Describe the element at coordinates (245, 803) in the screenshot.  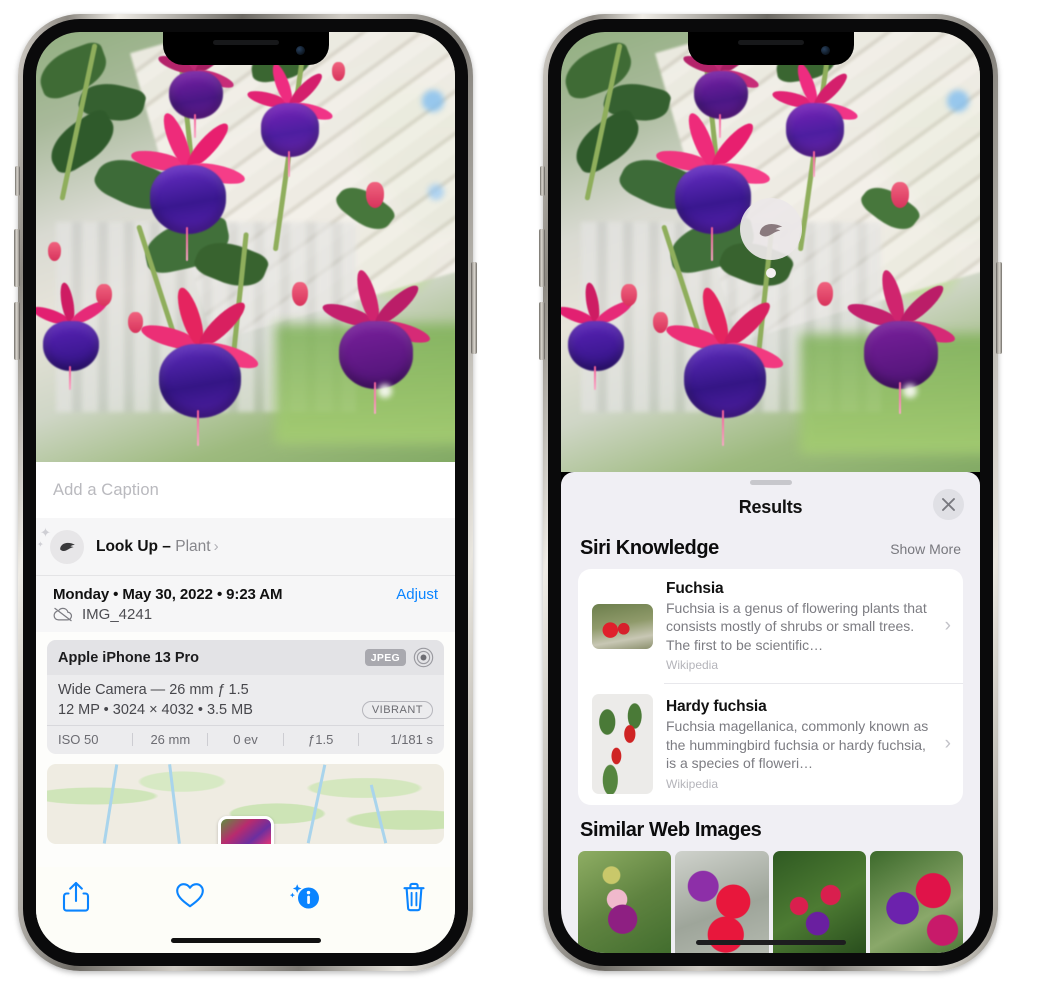
I see `location-map` at that location.